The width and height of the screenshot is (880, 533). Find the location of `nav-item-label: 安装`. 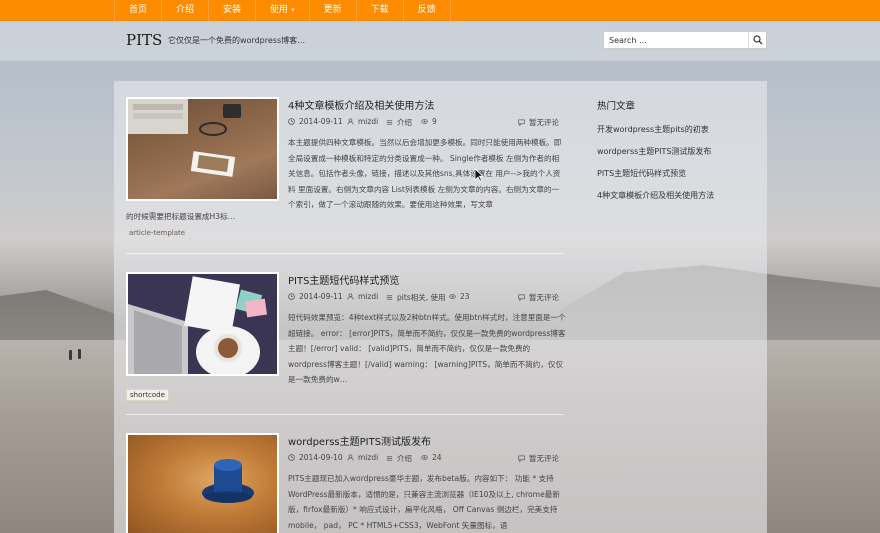

nav-item-label: 安装 is located at coordinates (232, 10).